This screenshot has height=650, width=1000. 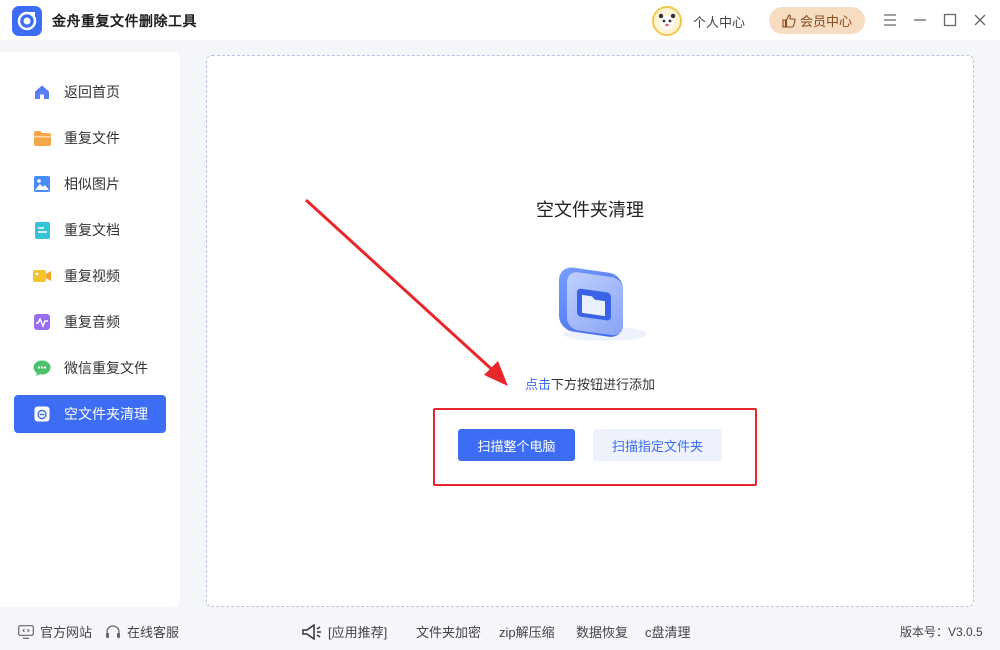 I want to click on empty-folder-icon, so click(x=42, y=414).